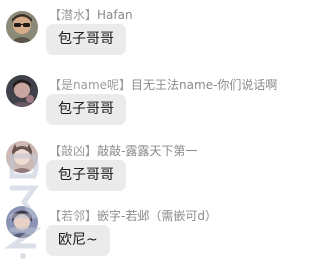 The width and height of the screenshot is (329, 267). I want to click on avatar-sunglasses-icon, so click(22, 27).